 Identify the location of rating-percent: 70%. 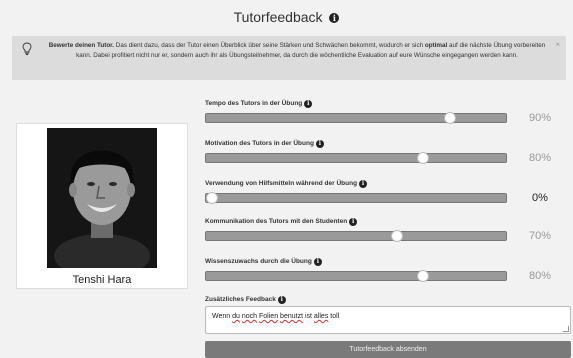
(540, 236).